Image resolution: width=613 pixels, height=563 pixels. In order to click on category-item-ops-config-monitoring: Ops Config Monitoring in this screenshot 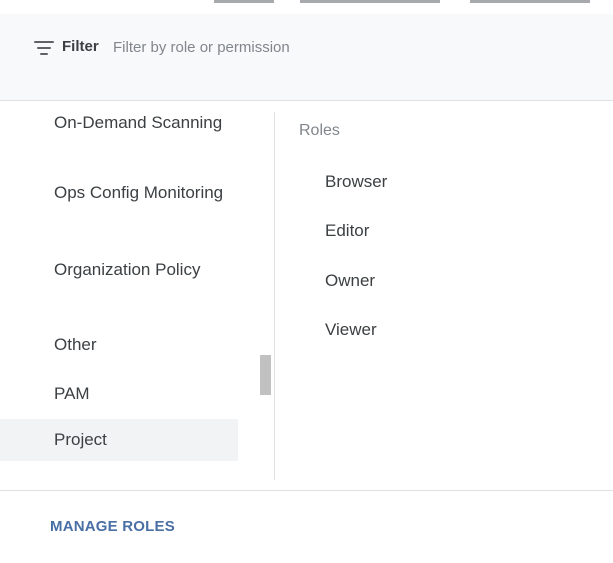, I will do `click(119, 206)`.